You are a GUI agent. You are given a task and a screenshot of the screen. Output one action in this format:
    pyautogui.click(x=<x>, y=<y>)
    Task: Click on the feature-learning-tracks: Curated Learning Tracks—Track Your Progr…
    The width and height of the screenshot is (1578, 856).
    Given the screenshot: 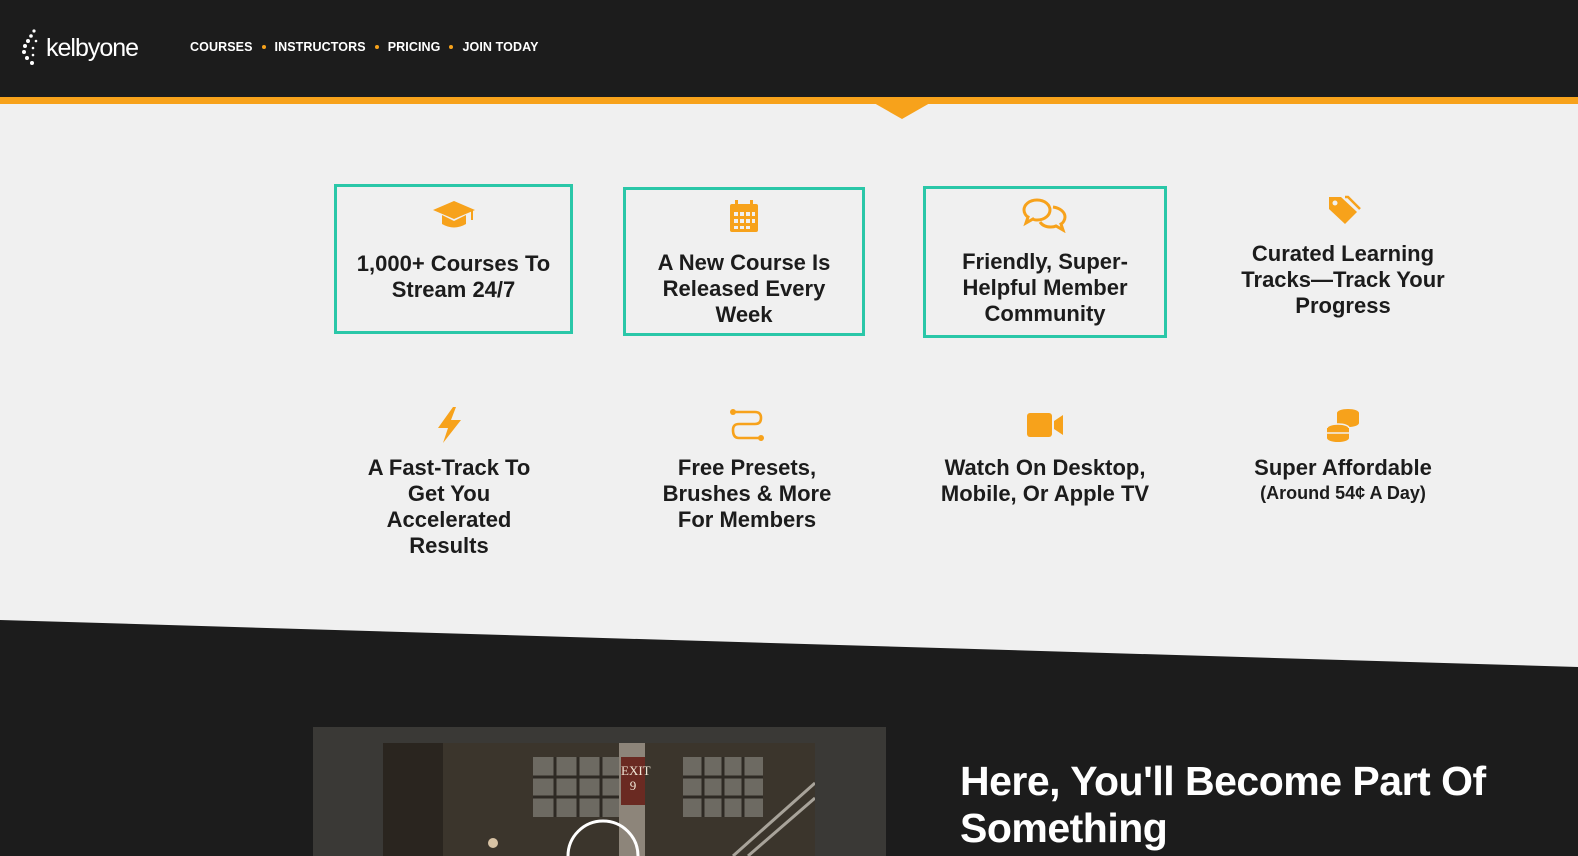 What is the action you would take?
    pyautogui.click(x=1343, y=254)
    